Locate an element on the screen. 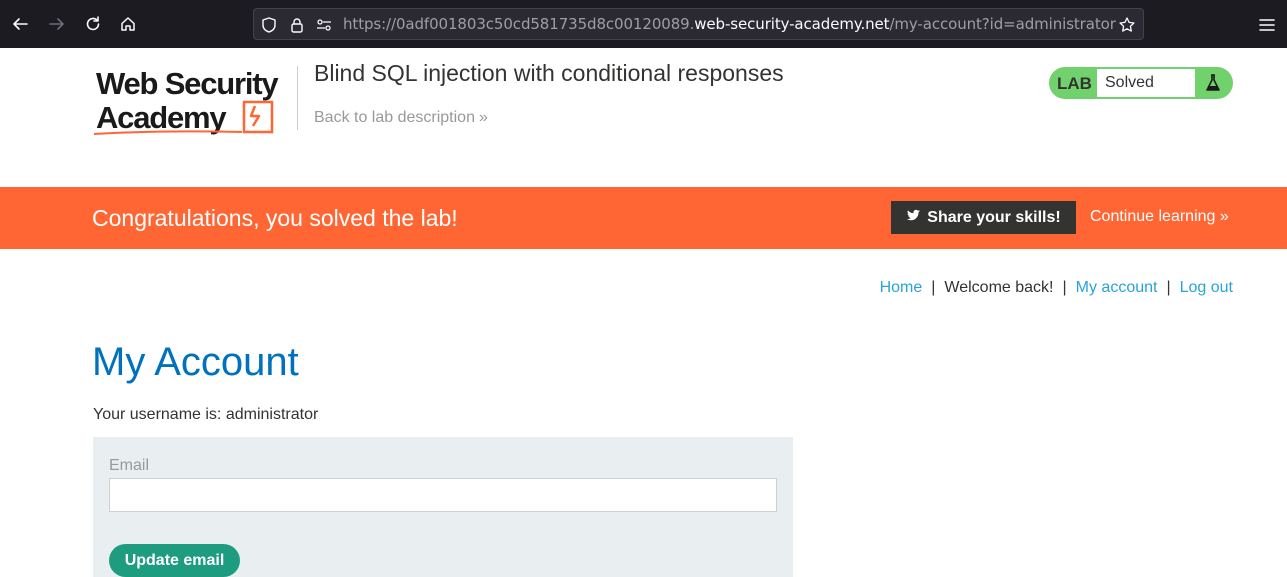  home-link: Home is located at coordinates (901, 287).